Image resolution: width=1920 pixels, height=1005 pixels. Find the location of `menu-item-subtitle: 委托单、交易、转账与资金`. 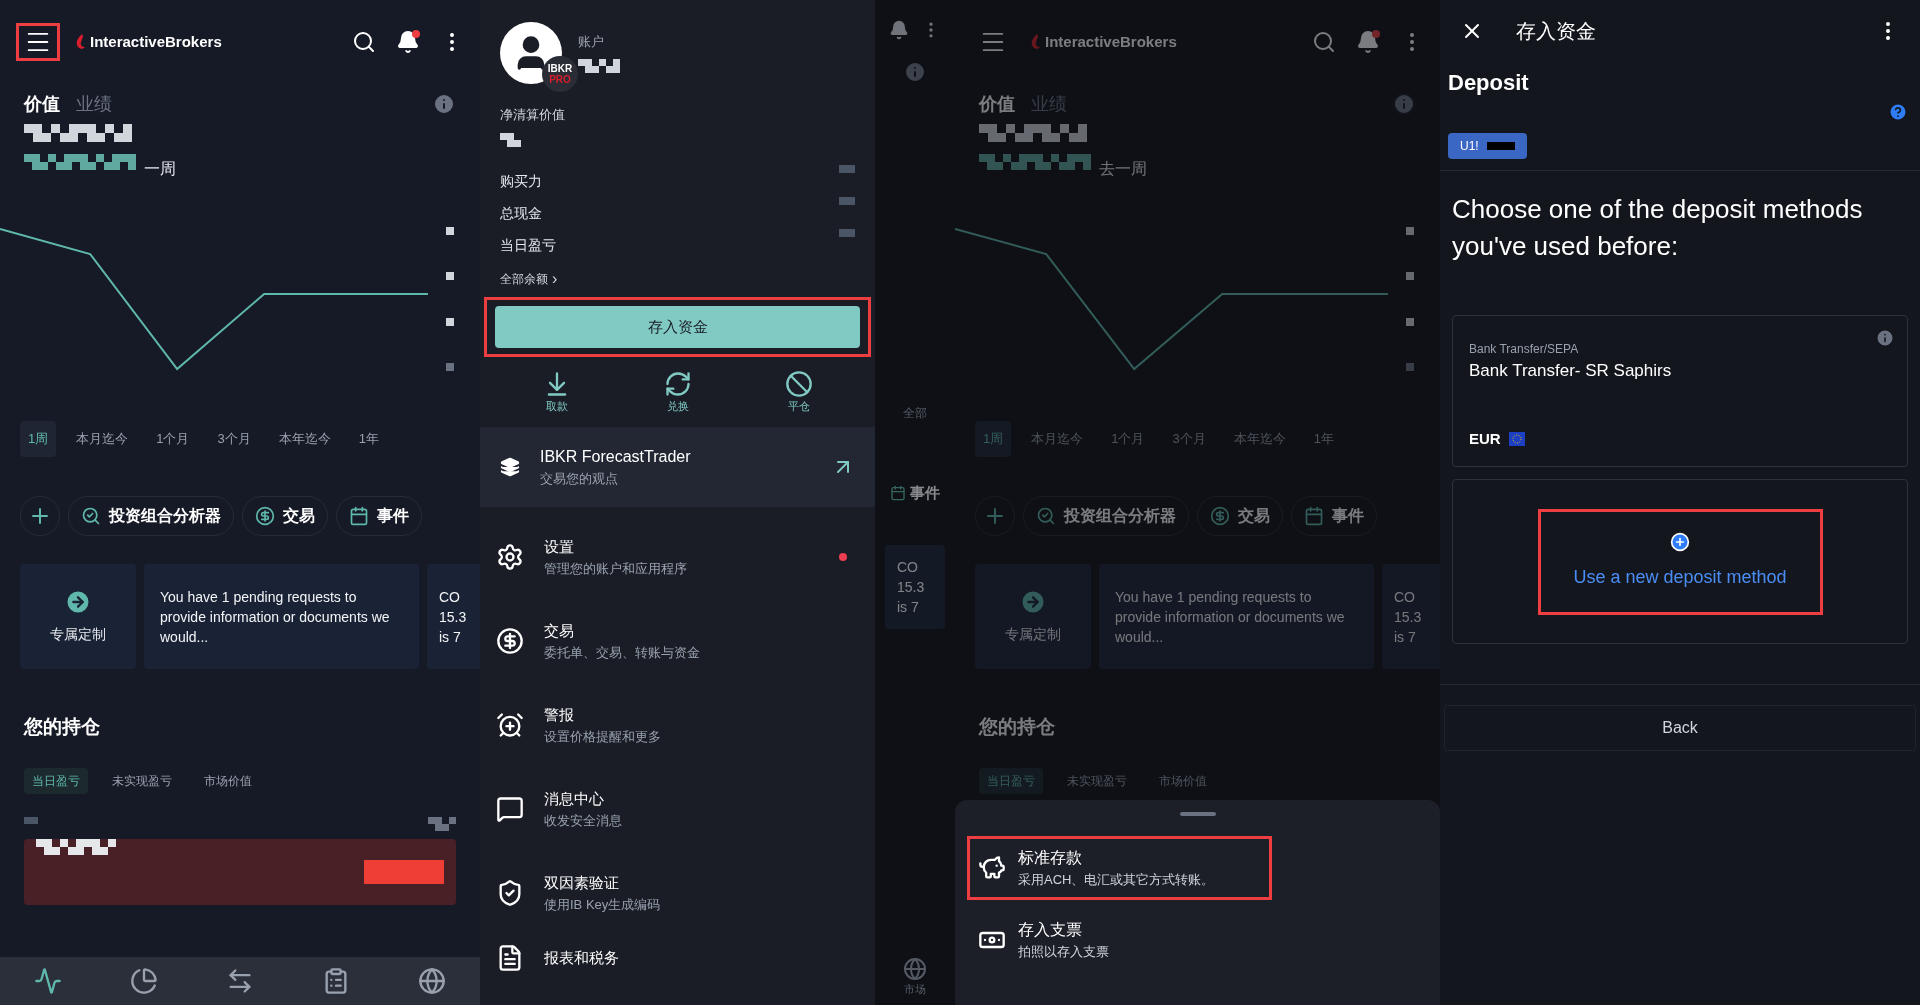

menu-item-subtitle: 委托单、交易、转账与资金 is located at coordinates (622, 652).